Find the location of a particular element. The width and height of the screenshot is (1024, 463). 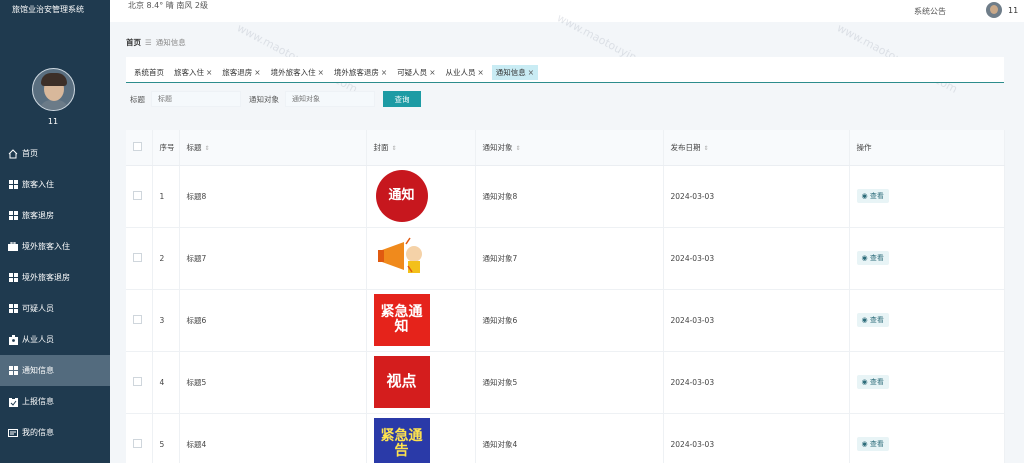

tab-notices: 通知信息 × is located at coordinates (515, 72).